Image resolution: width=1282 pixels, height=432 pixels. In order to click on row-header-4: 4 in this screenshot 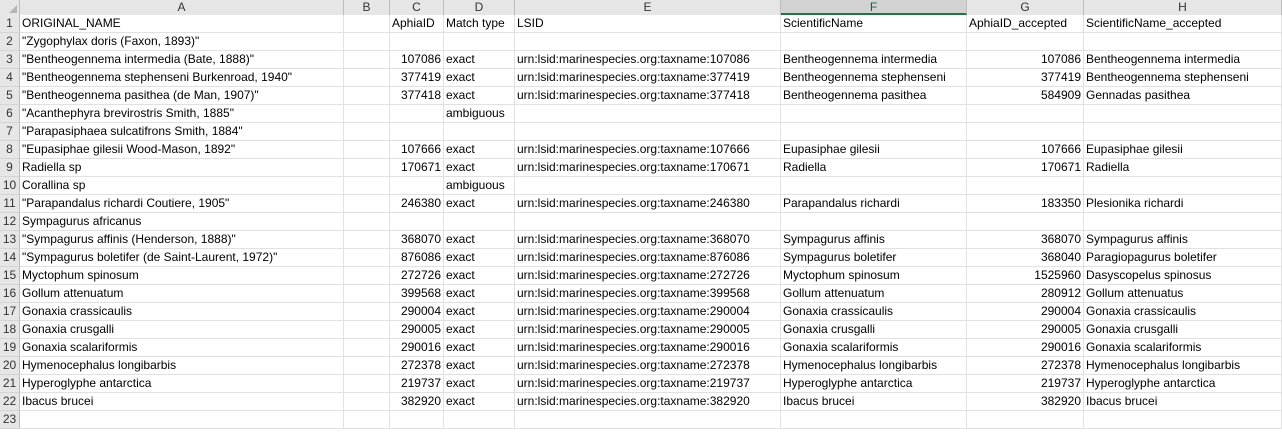, I will do `click(10, 78)`.